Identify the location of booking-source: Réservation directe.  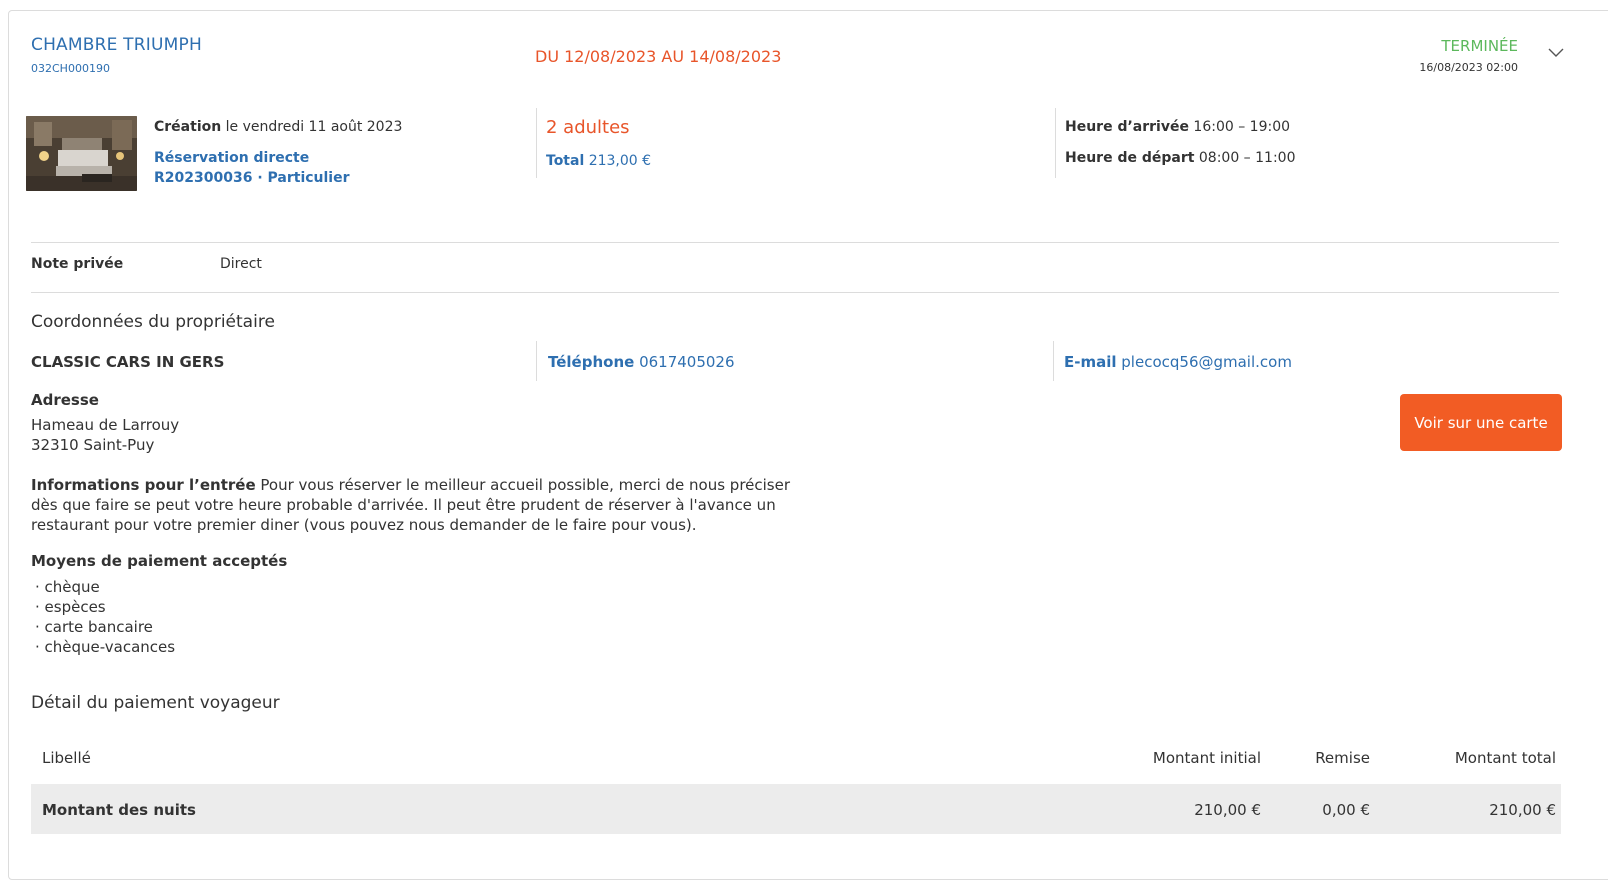
(232, 158).